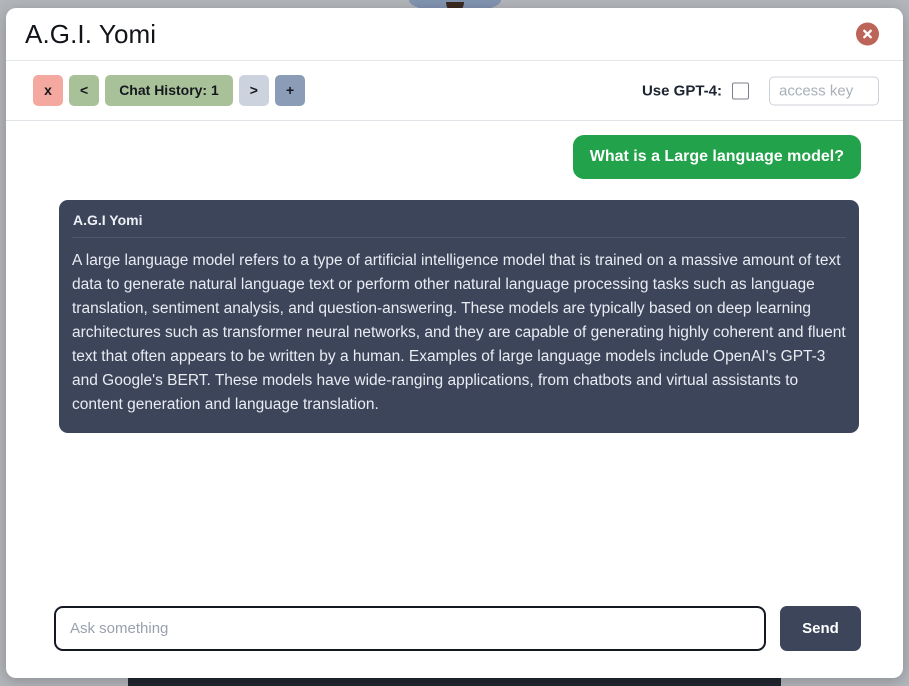  I want to click on close-icon, so click(867, 34).